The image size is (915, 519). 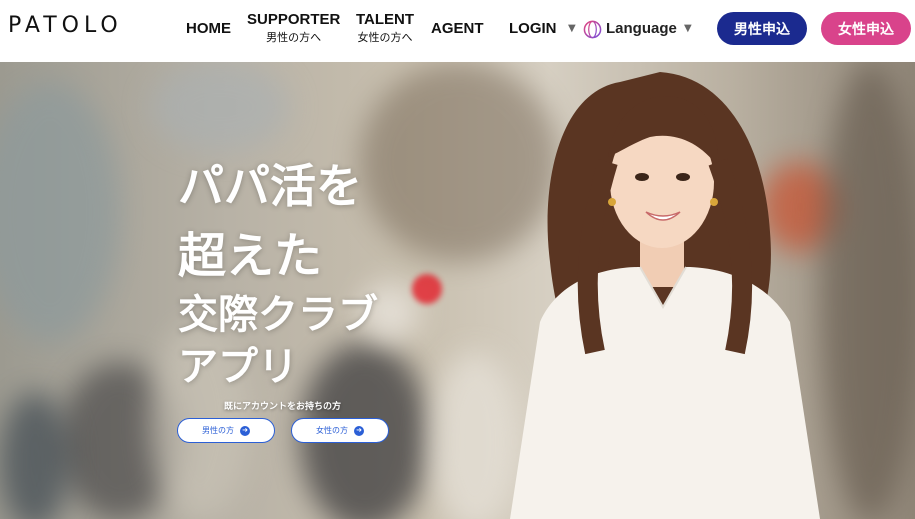 I want to click on female-login-button: 女性の方 ➜, so click(x=340, y=430).